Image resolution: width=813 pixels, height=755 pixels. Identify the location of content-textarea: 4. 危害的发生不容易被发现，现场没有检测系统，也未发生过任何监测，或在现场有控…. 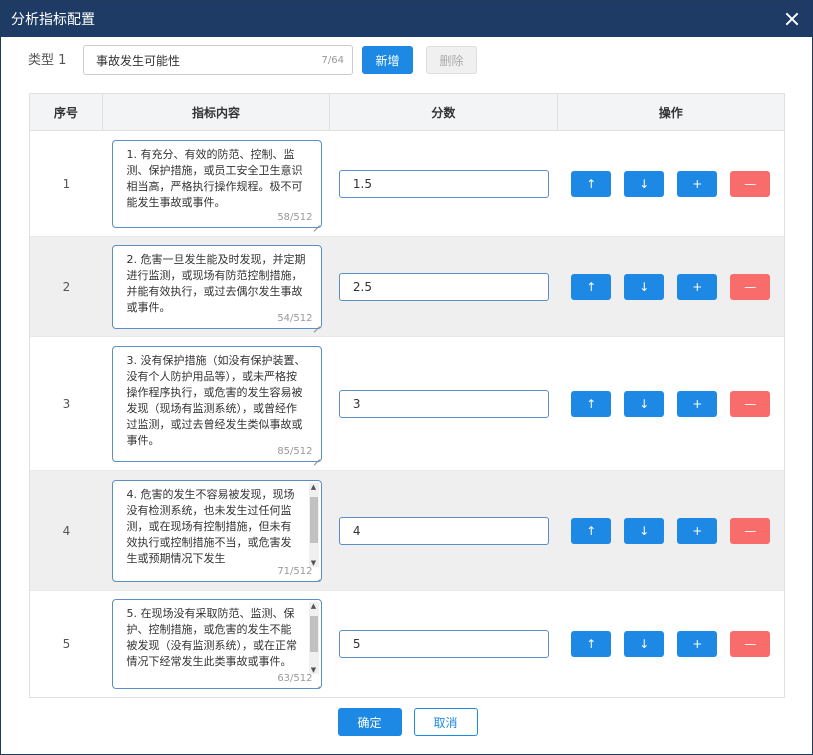
(216, 530).